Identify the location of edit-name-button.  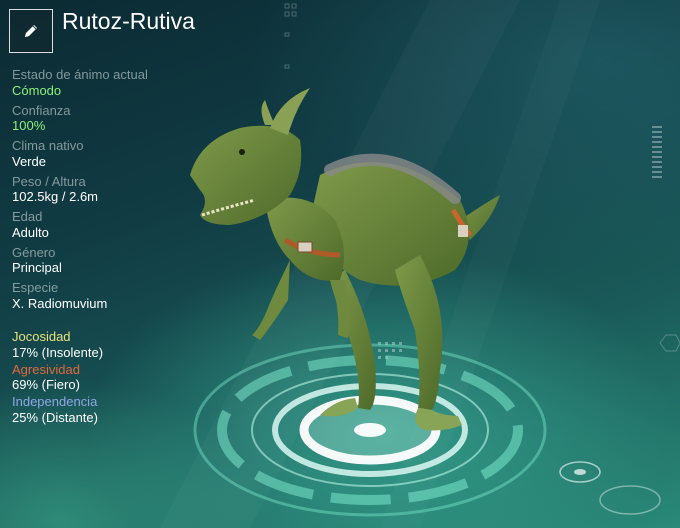
(31, 31).